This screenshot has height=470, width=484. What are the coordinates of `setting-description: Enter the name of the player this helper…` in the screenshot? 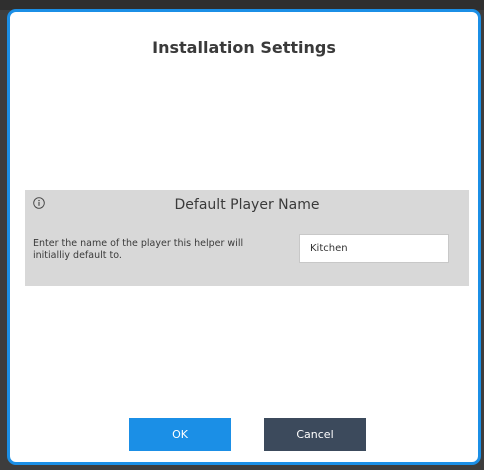 It's located at (138, 249).